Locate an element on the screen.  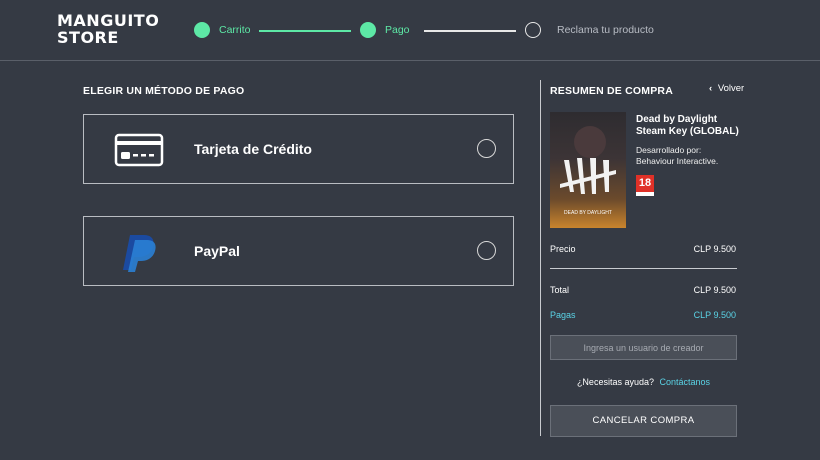
developer-label: Desarrollado por: is located at coordinates (669, 150).